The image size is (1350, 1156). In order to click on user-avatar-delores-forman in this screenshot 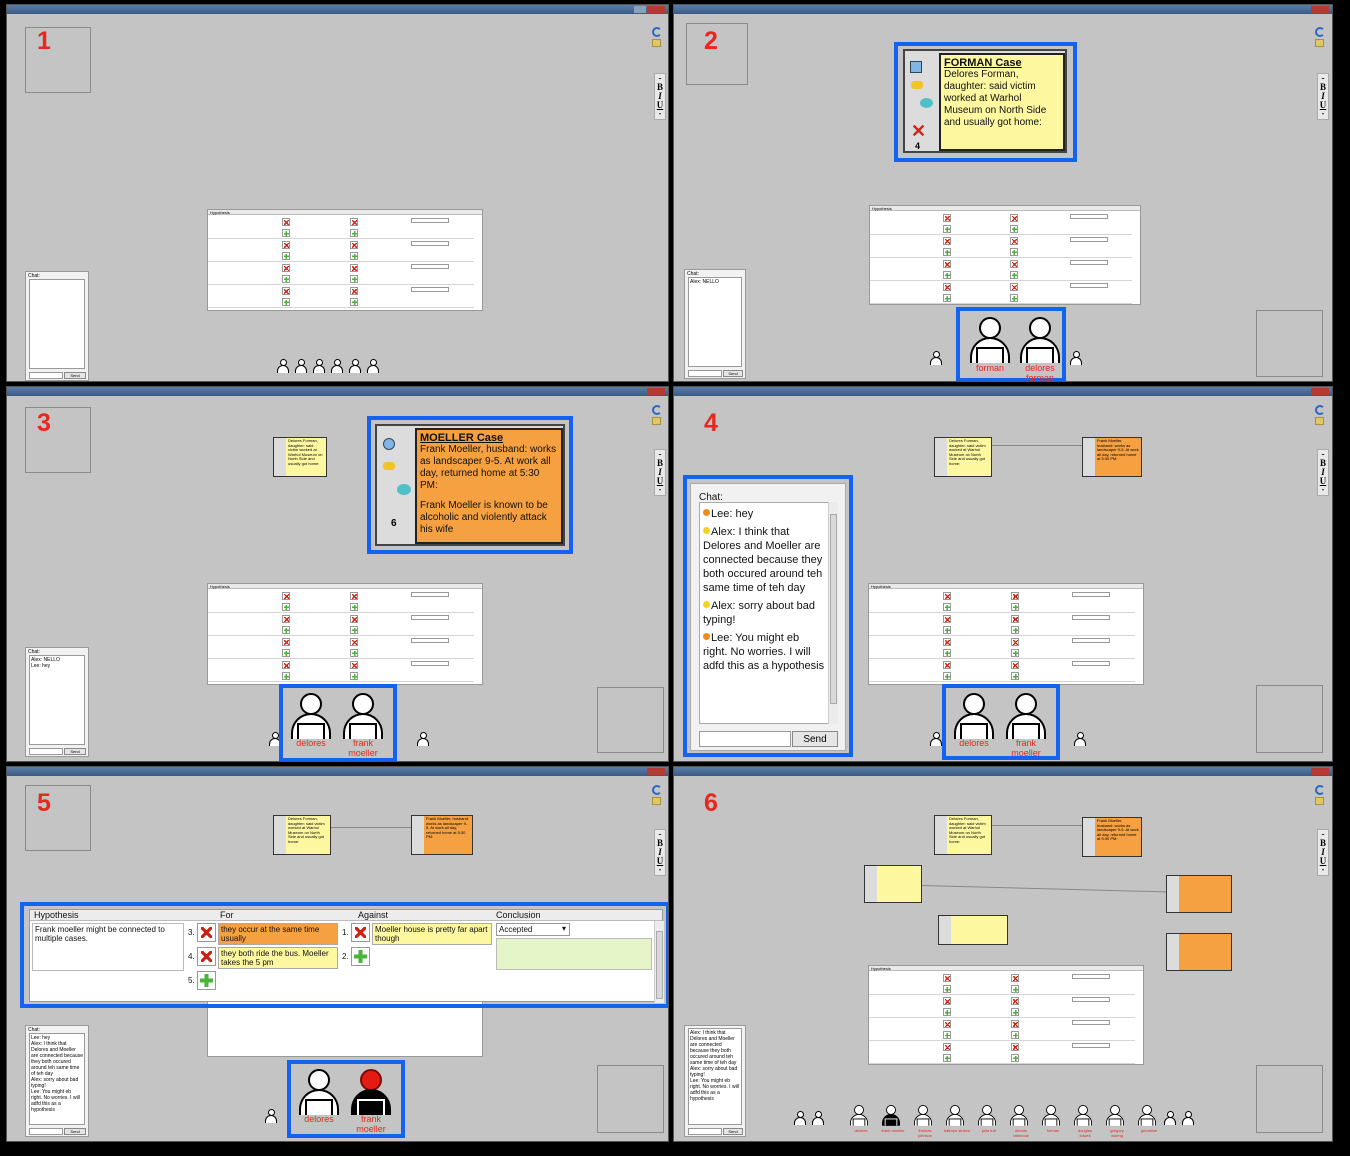, I will do `click(1040, 341)`.